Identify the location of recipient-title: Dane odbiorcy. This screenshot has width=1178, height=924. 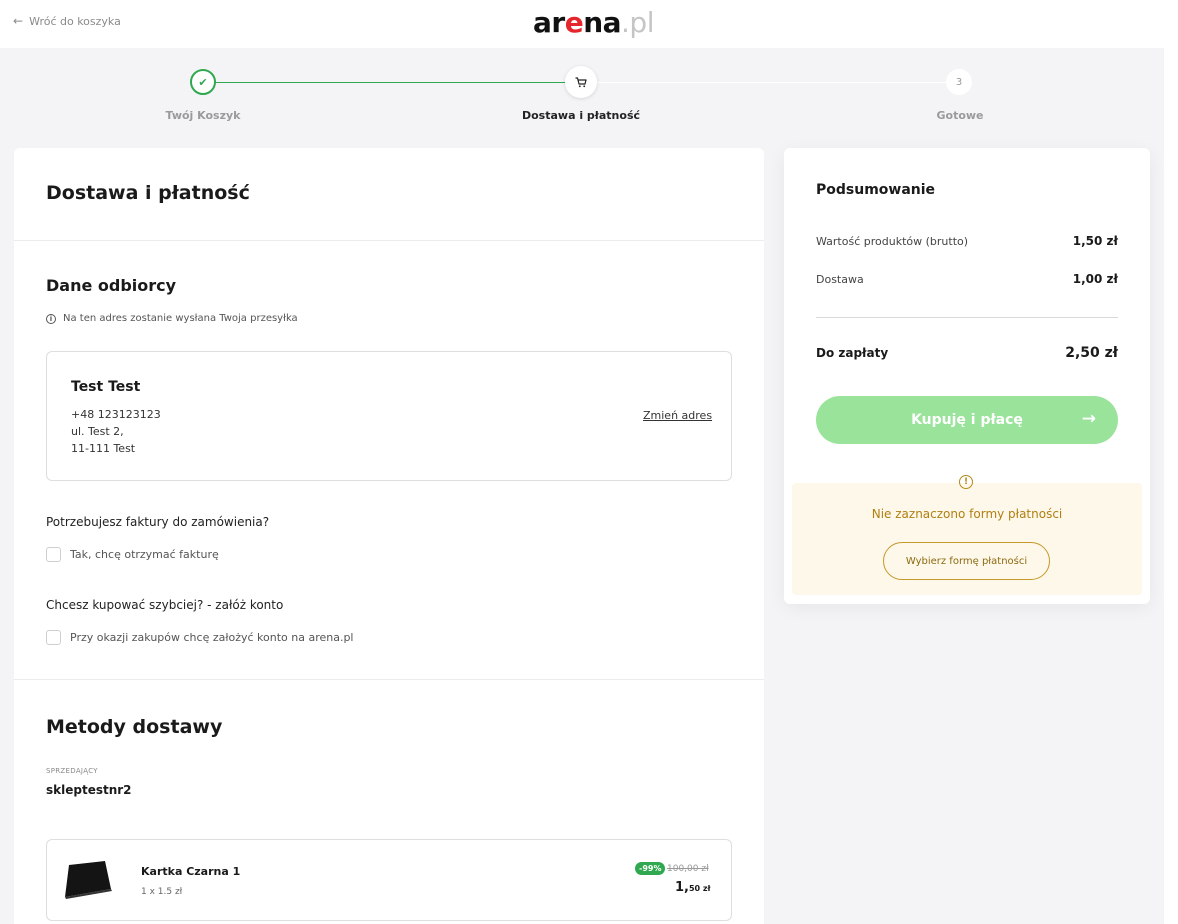
(111, 285).